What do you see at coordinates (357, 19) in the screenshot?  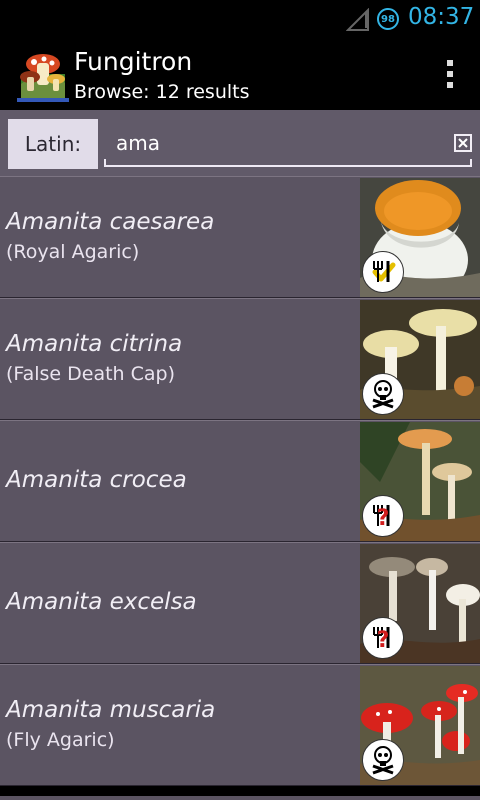 I see `signal-icon` at bounding box center [357, 19].